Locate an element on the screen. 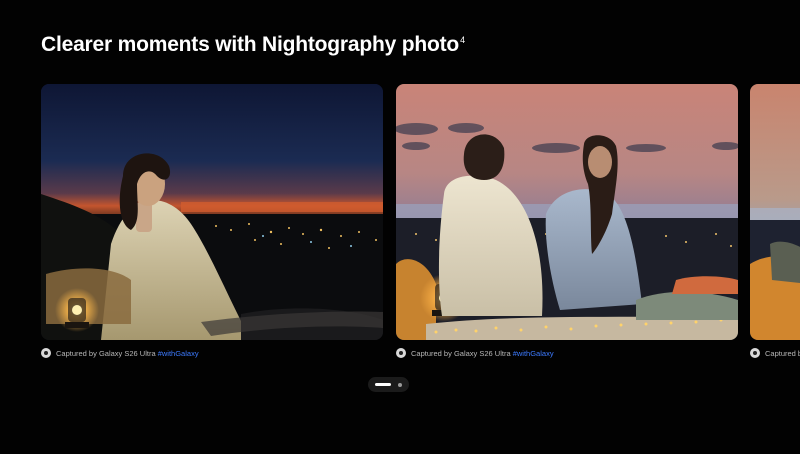  caption-prefix: Captured by is located at coordinates (782, 353).